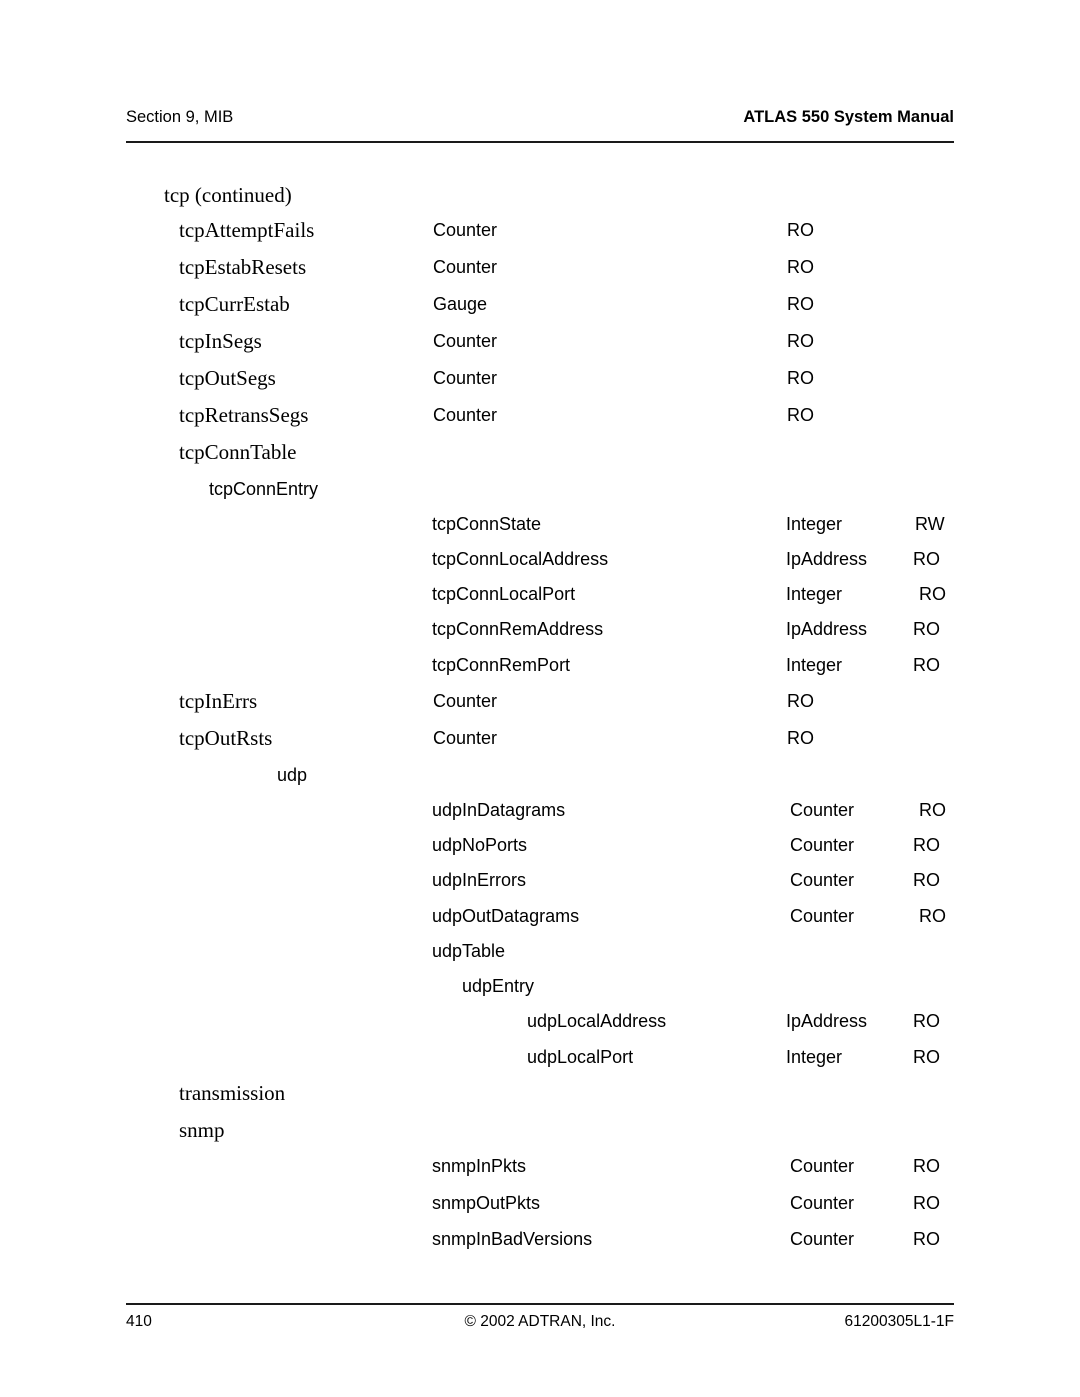 This screenshot has height=1397, width=1080. I want to click on mib-object-access: RW, so click(930, 524).